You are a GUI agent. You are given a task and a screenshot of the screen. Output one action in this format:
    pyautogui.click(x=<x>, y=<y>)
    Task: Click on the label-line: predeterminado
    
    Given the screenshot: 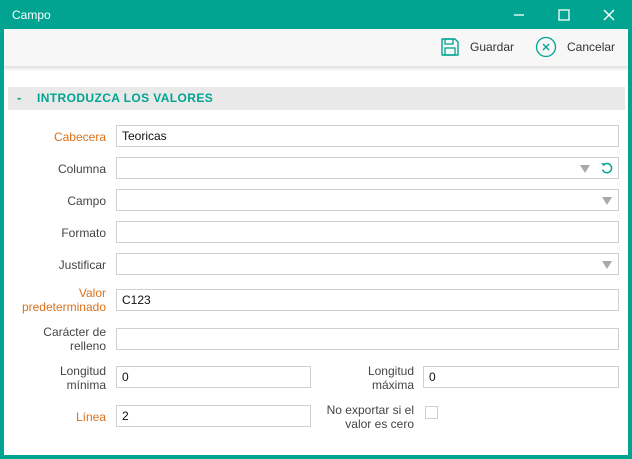 What is the action you would take?
    pyautogui.click(x=63, y=307)
    